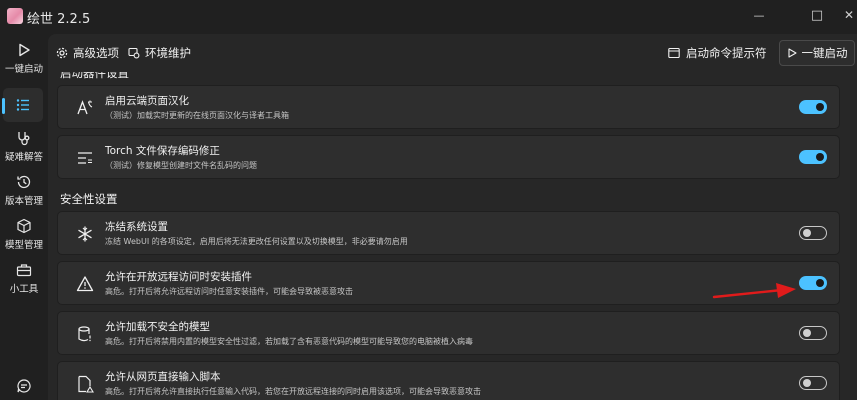  I want to click on translate-icon, so click(85, 108).